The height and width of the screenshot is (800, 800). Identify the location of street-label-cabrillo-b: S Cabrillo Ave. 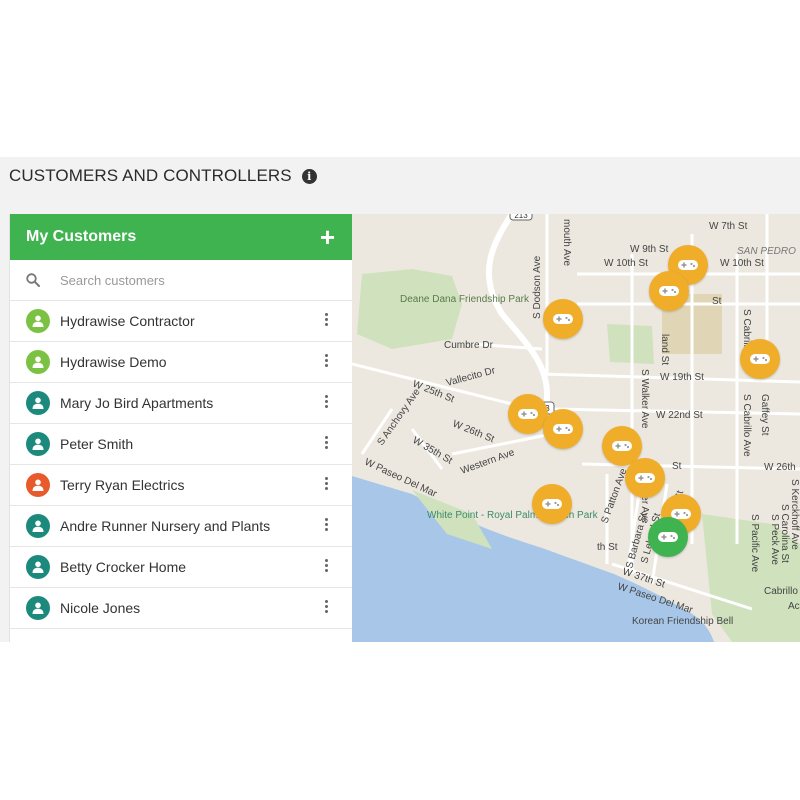
(746, 425).